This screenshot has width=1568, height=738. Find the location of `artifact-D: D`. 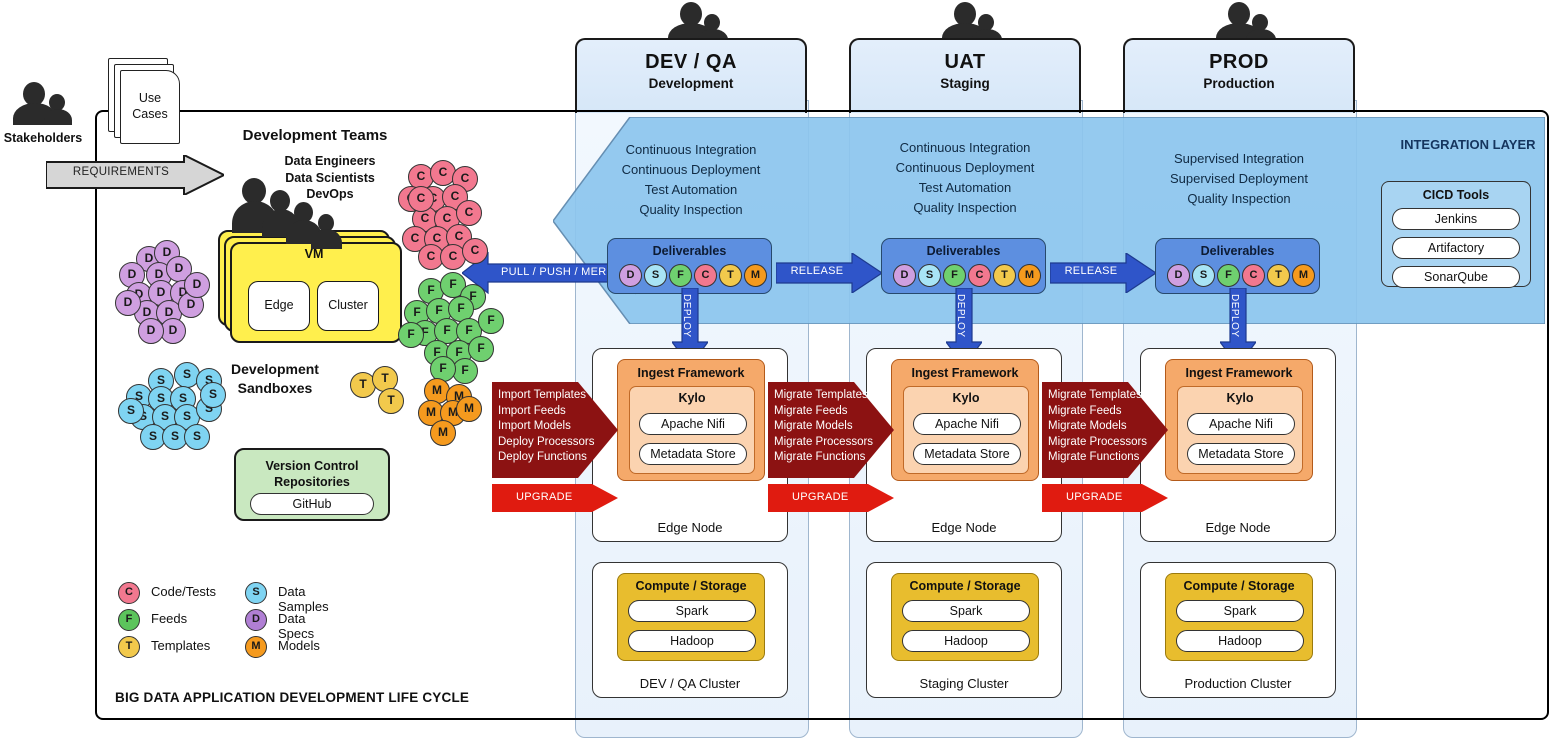

artifact-D: D is located at coordinates (1178, 275).